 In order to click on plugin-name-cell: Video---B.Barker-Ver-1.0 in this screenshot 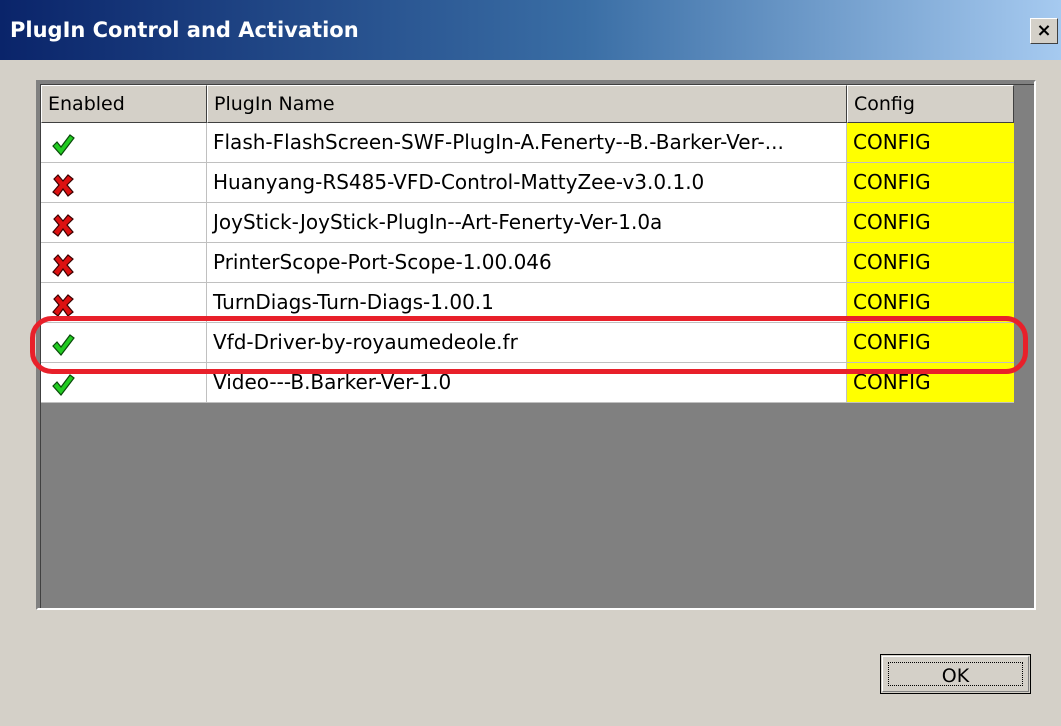, I will do `click(527, 382)`.